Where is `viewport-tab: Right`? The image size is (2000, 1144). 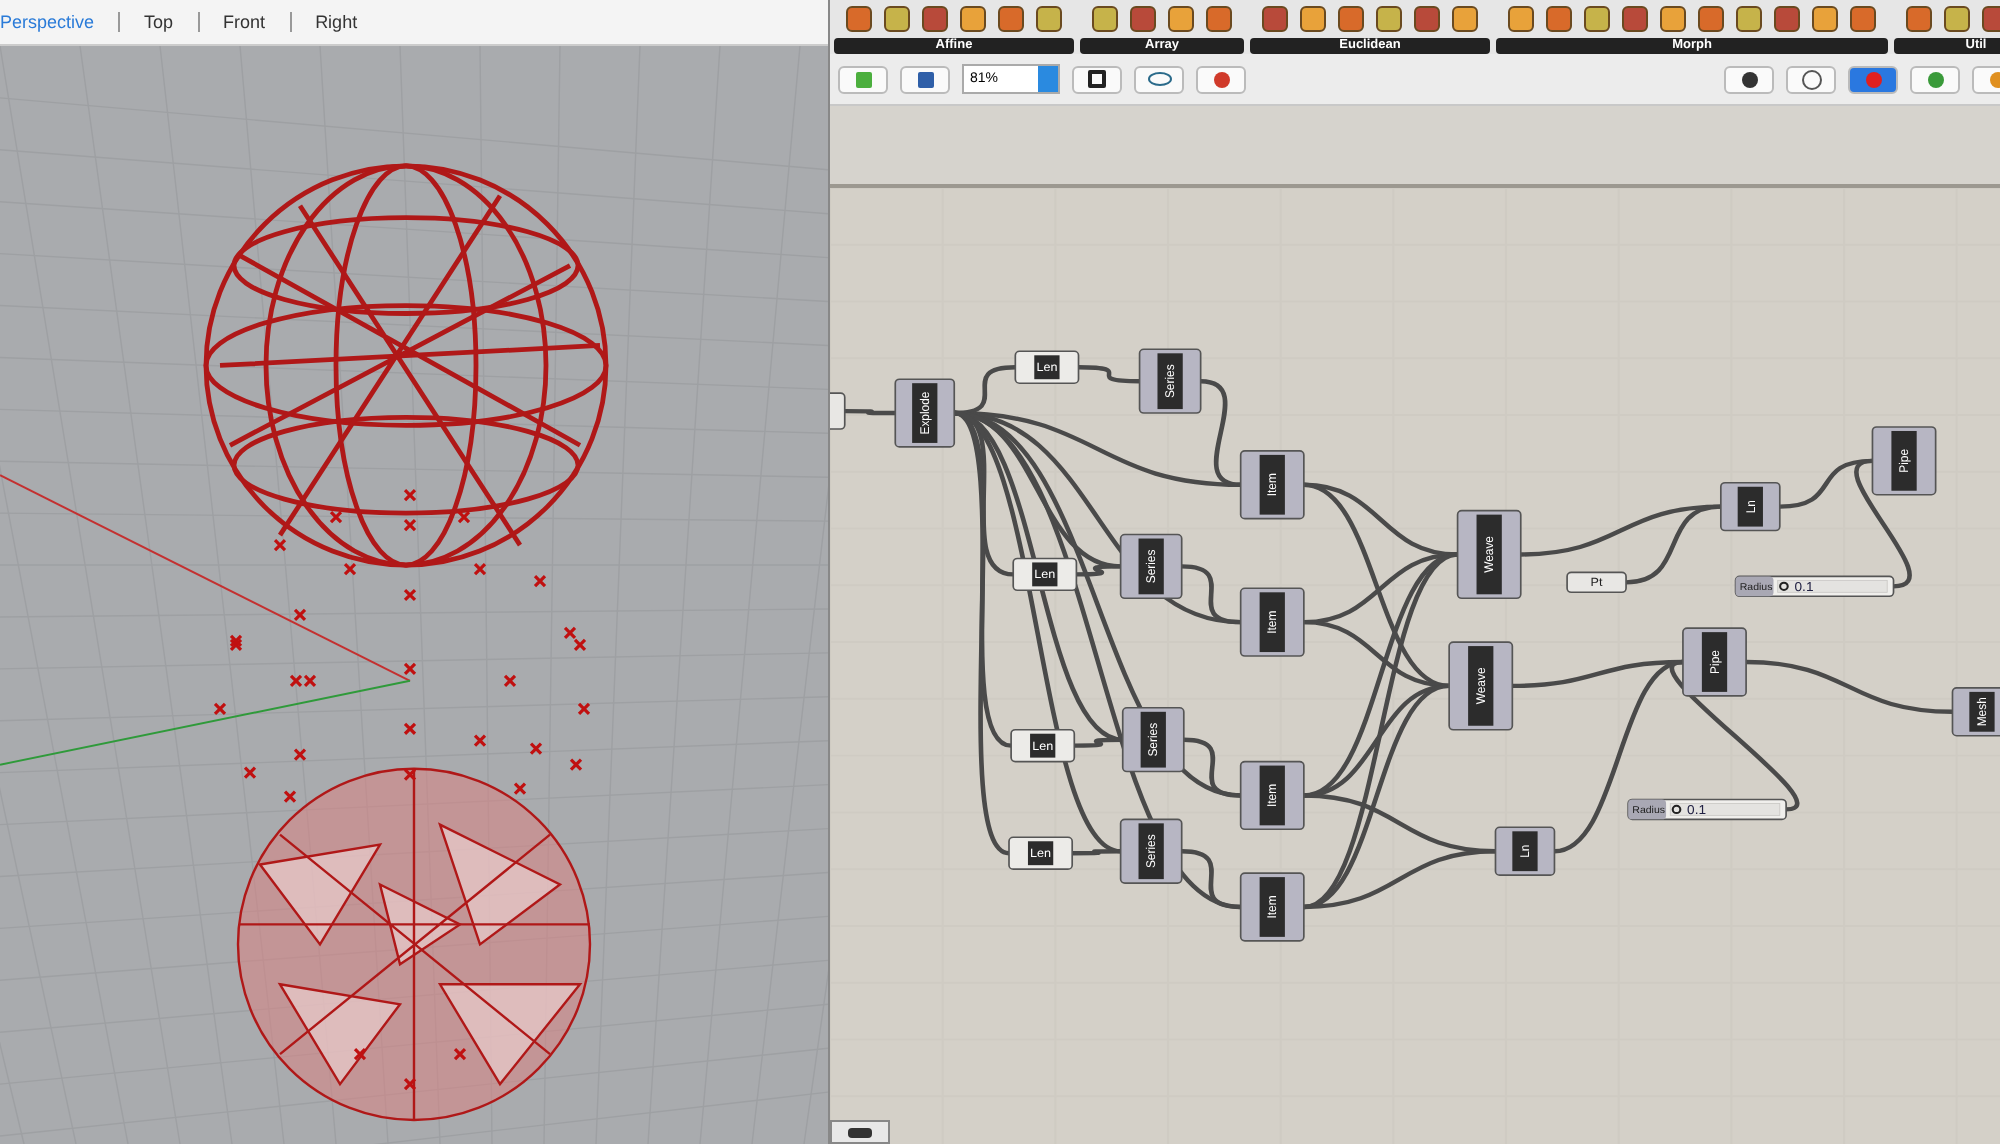
viewport-tab: Right is located at coordinates (348, 22).